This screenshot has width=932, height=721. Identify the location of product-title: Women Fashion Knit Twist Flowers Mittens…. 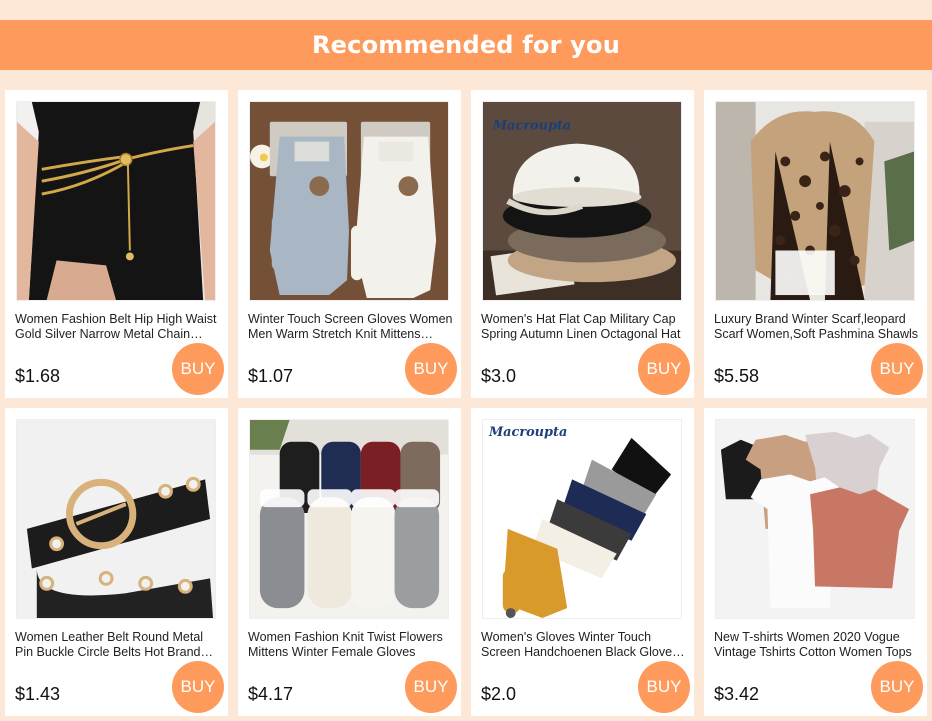
(351, 645).